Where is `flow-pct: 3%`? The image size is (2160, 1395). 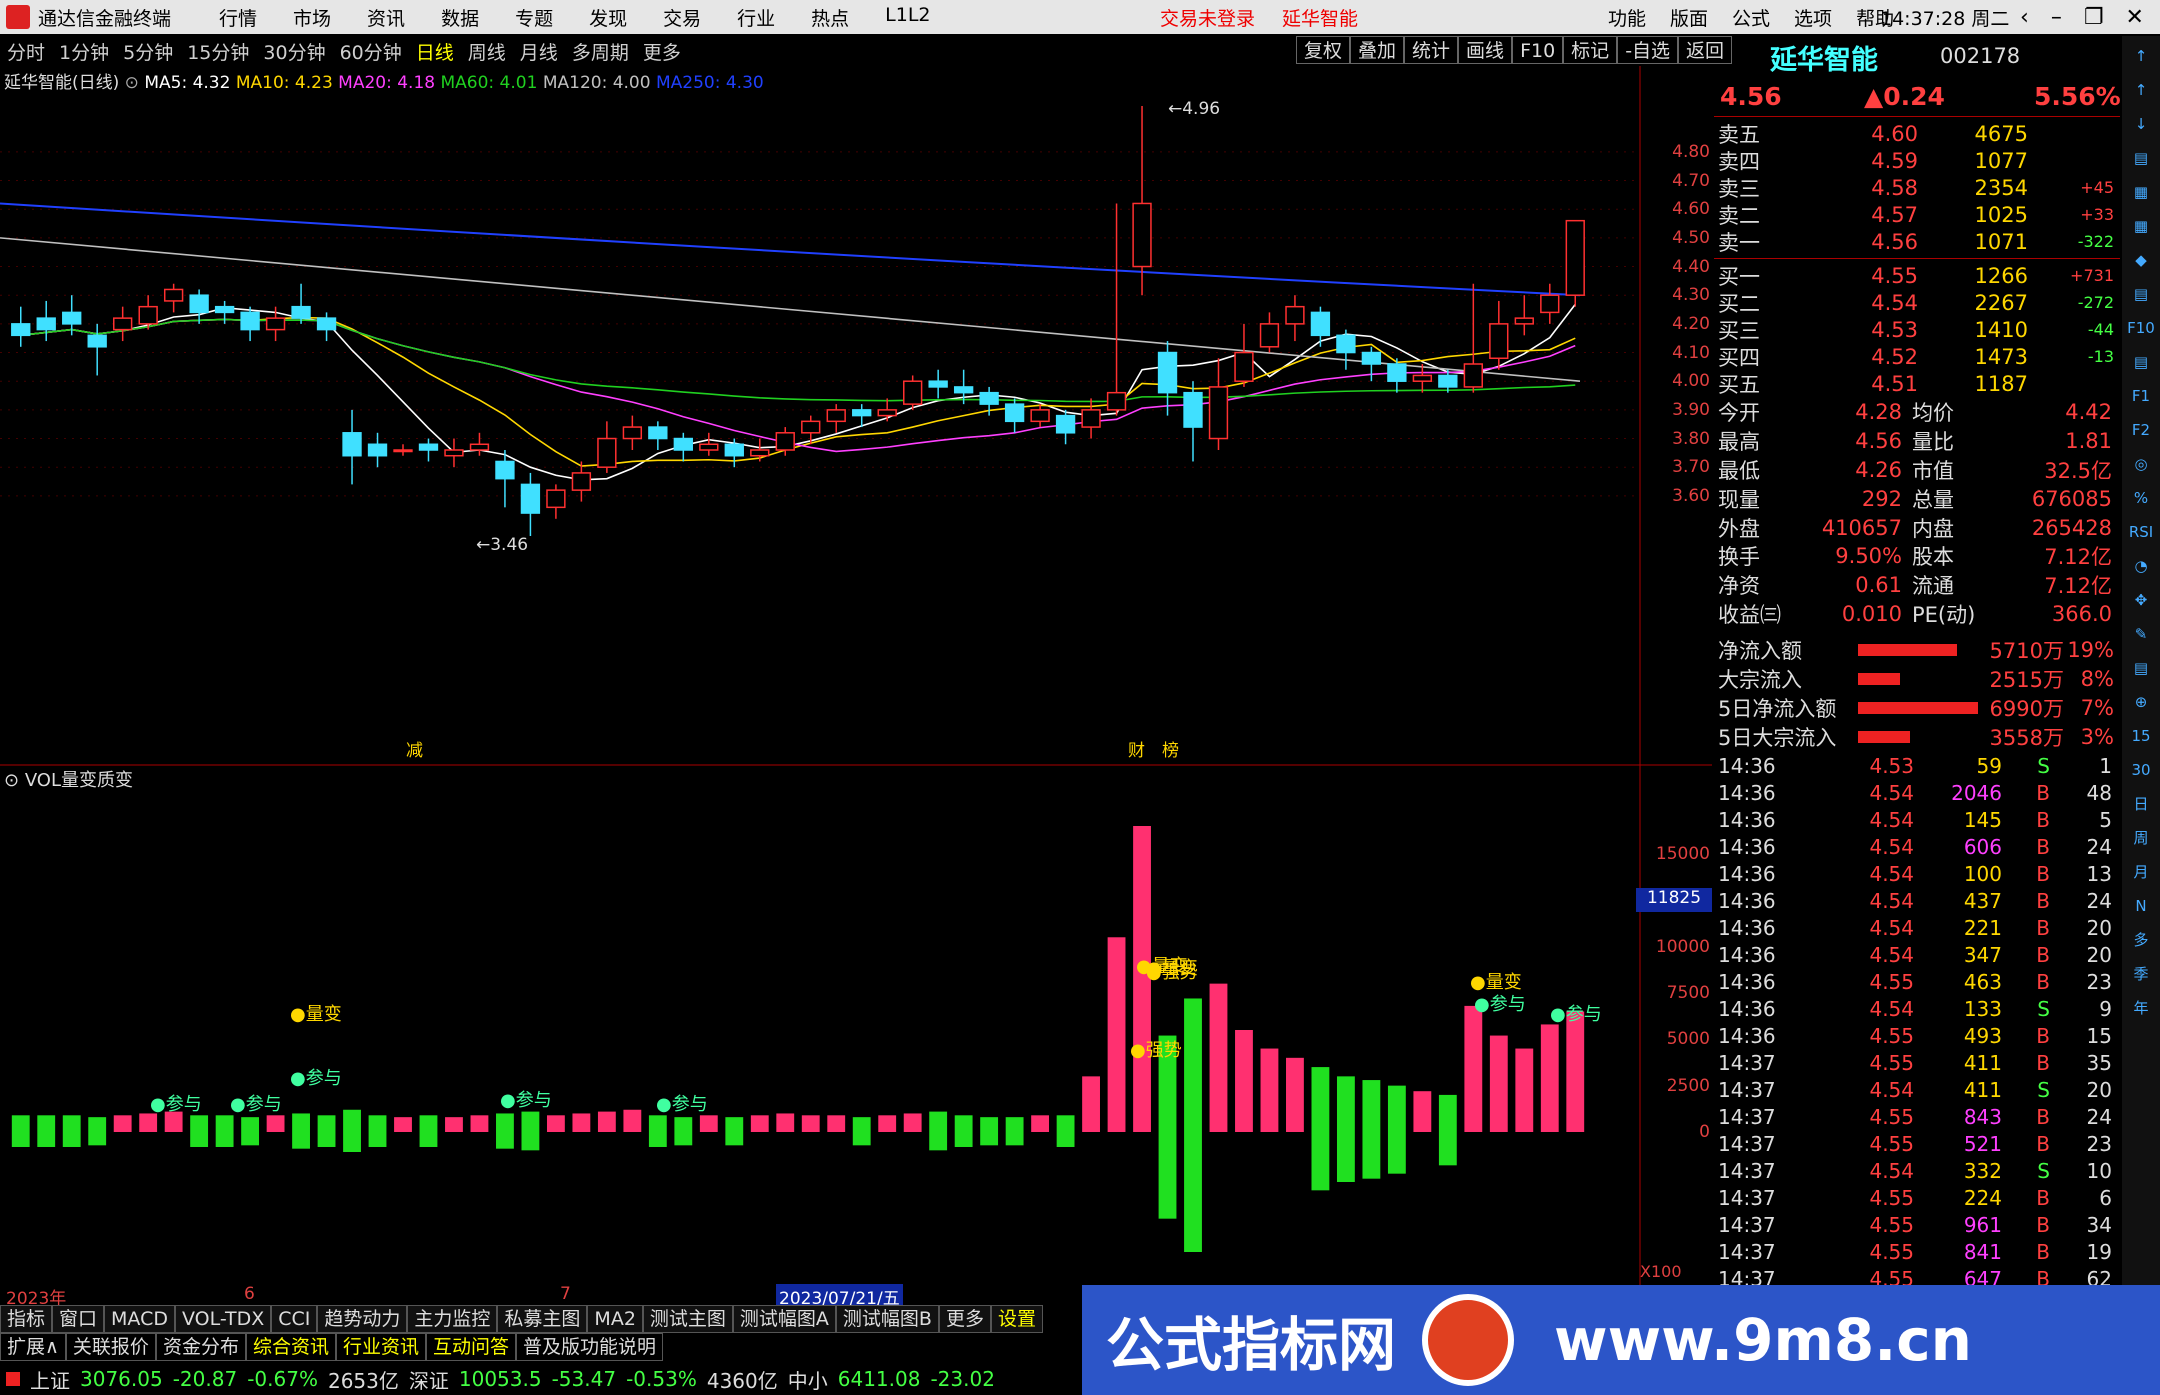
flow-pct: 3% is located at coordinates (2097, 736).